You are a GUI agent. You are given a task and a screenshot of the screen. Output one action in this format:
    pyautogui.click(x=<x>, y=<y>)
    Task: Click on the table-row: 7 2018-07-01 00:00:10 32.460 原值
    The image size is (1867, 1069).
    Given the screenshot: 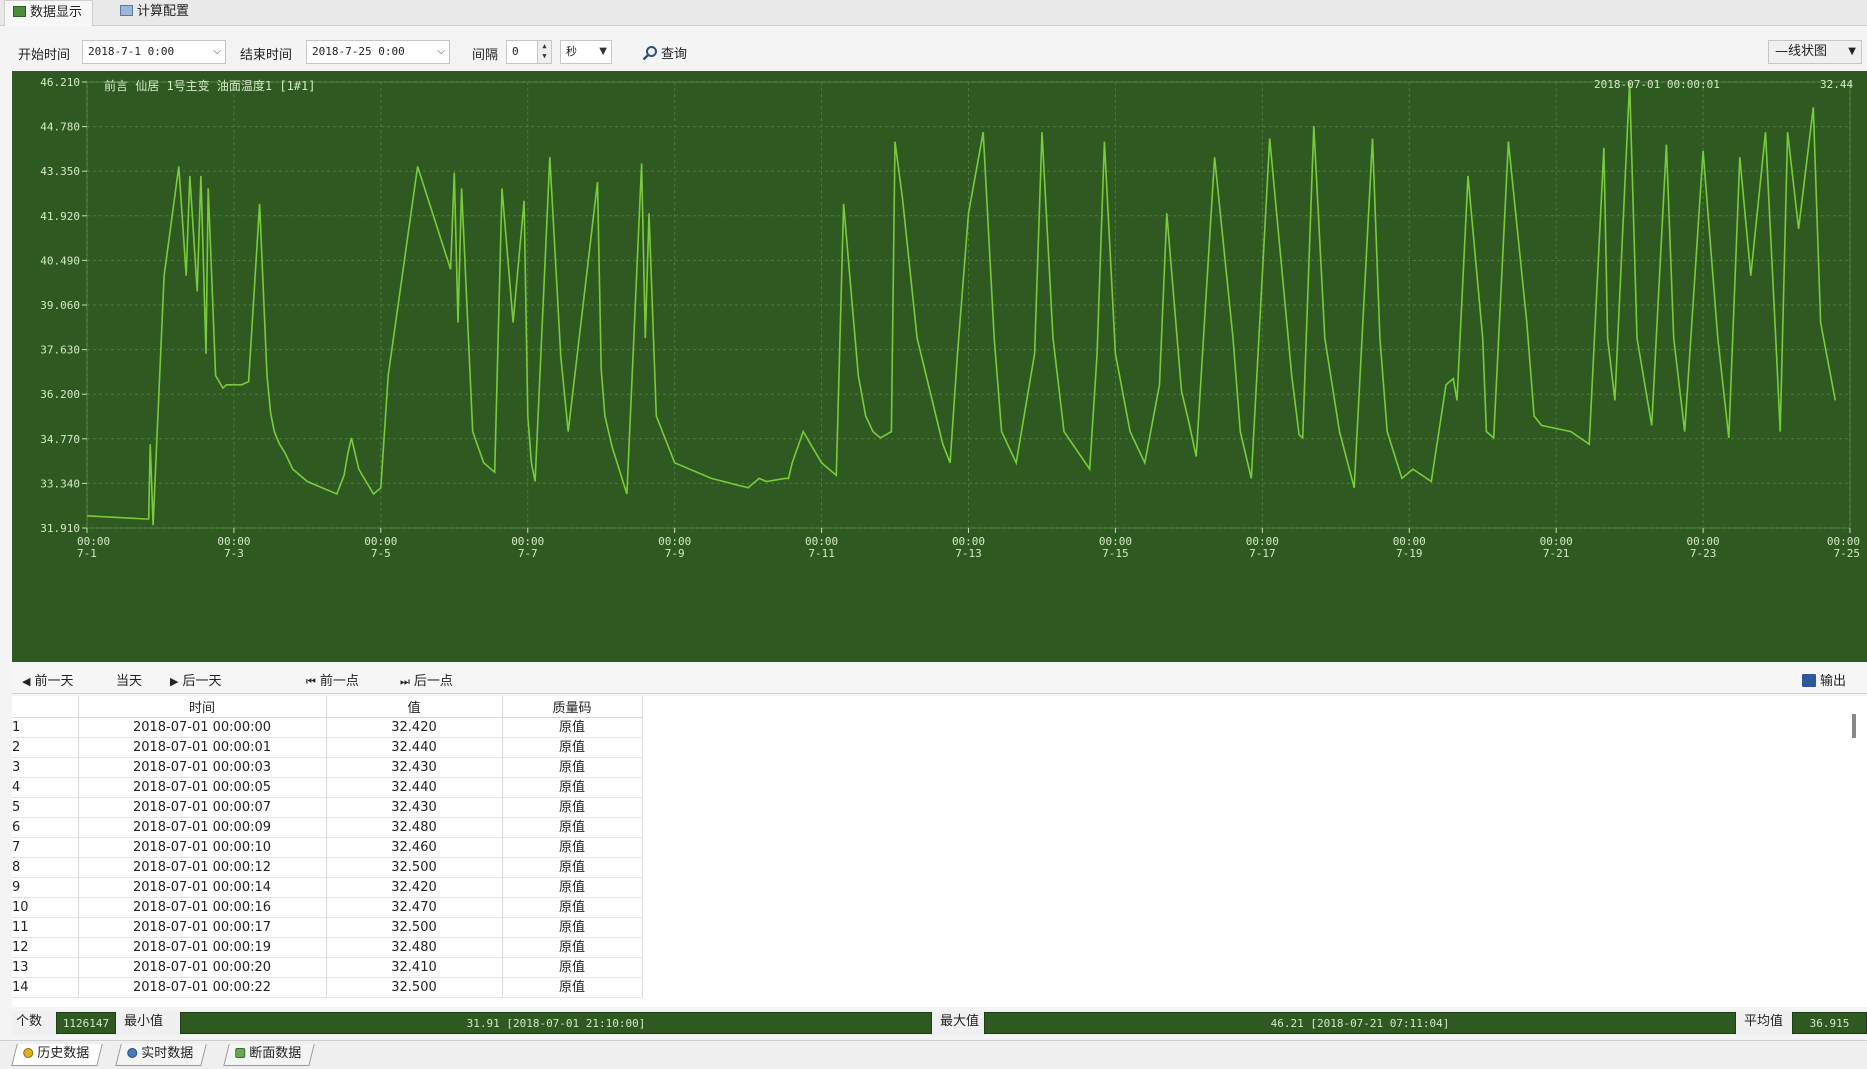 What is the action you would take?
    pyautogui.click(x=327, y=847)
    